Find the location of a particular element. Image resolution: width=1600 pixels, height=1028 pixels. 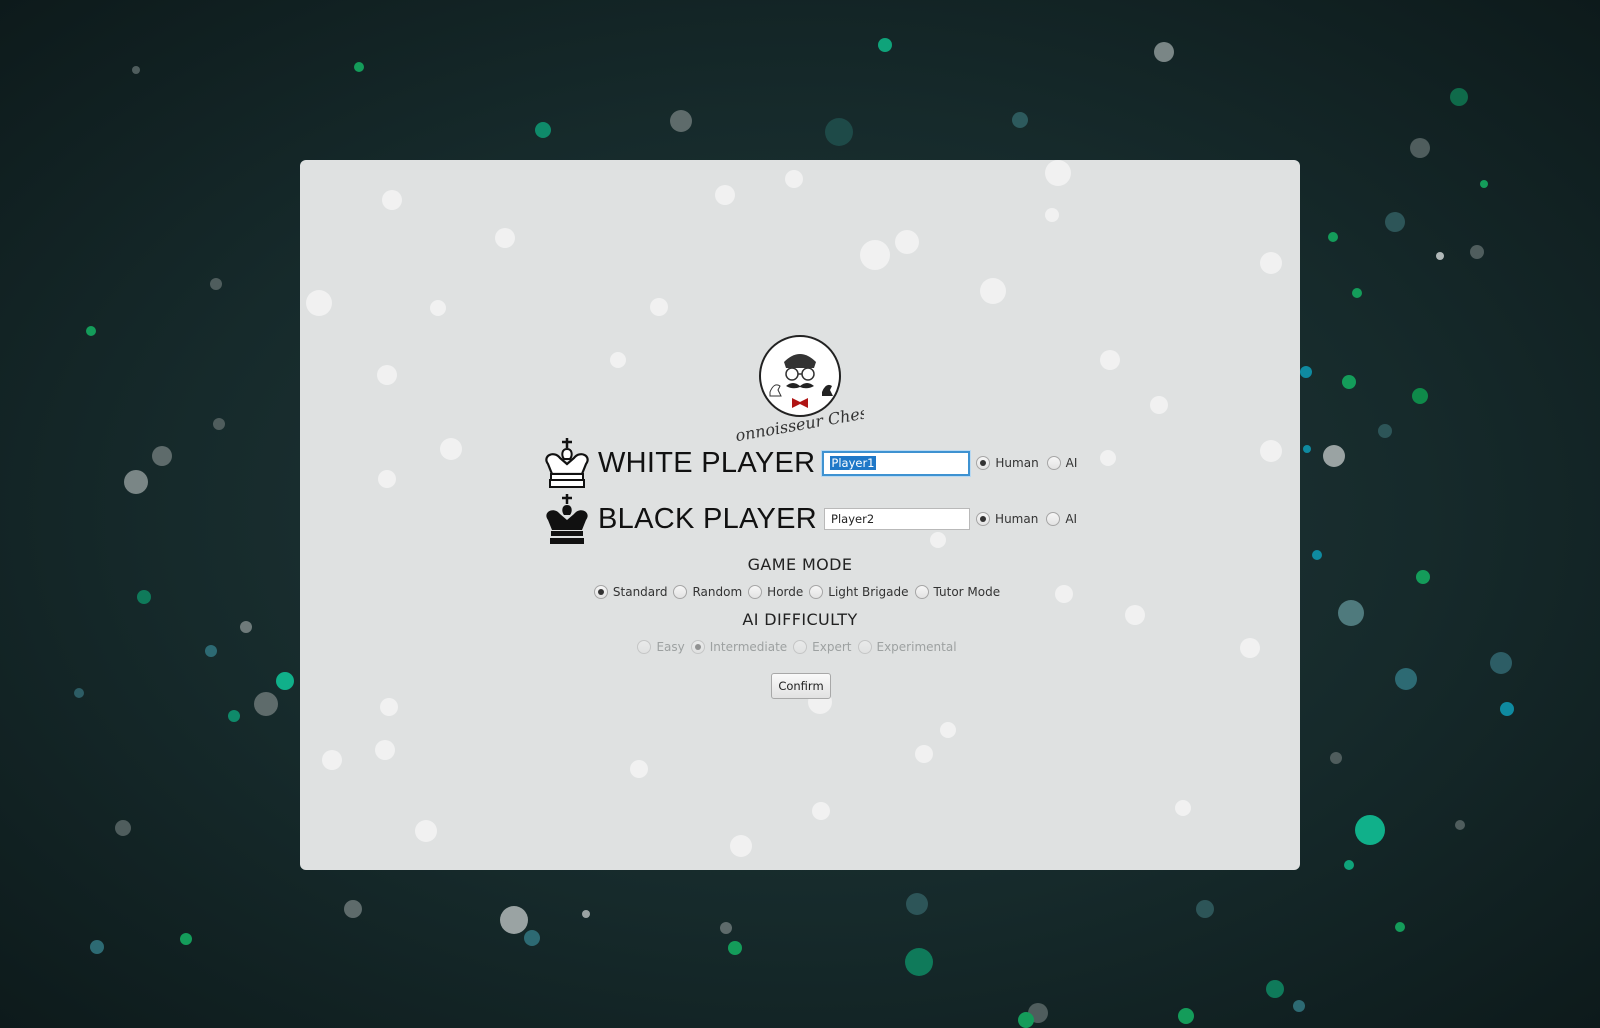

white-player-label: WHITE PLAYER is located at coordinates (707, 462).